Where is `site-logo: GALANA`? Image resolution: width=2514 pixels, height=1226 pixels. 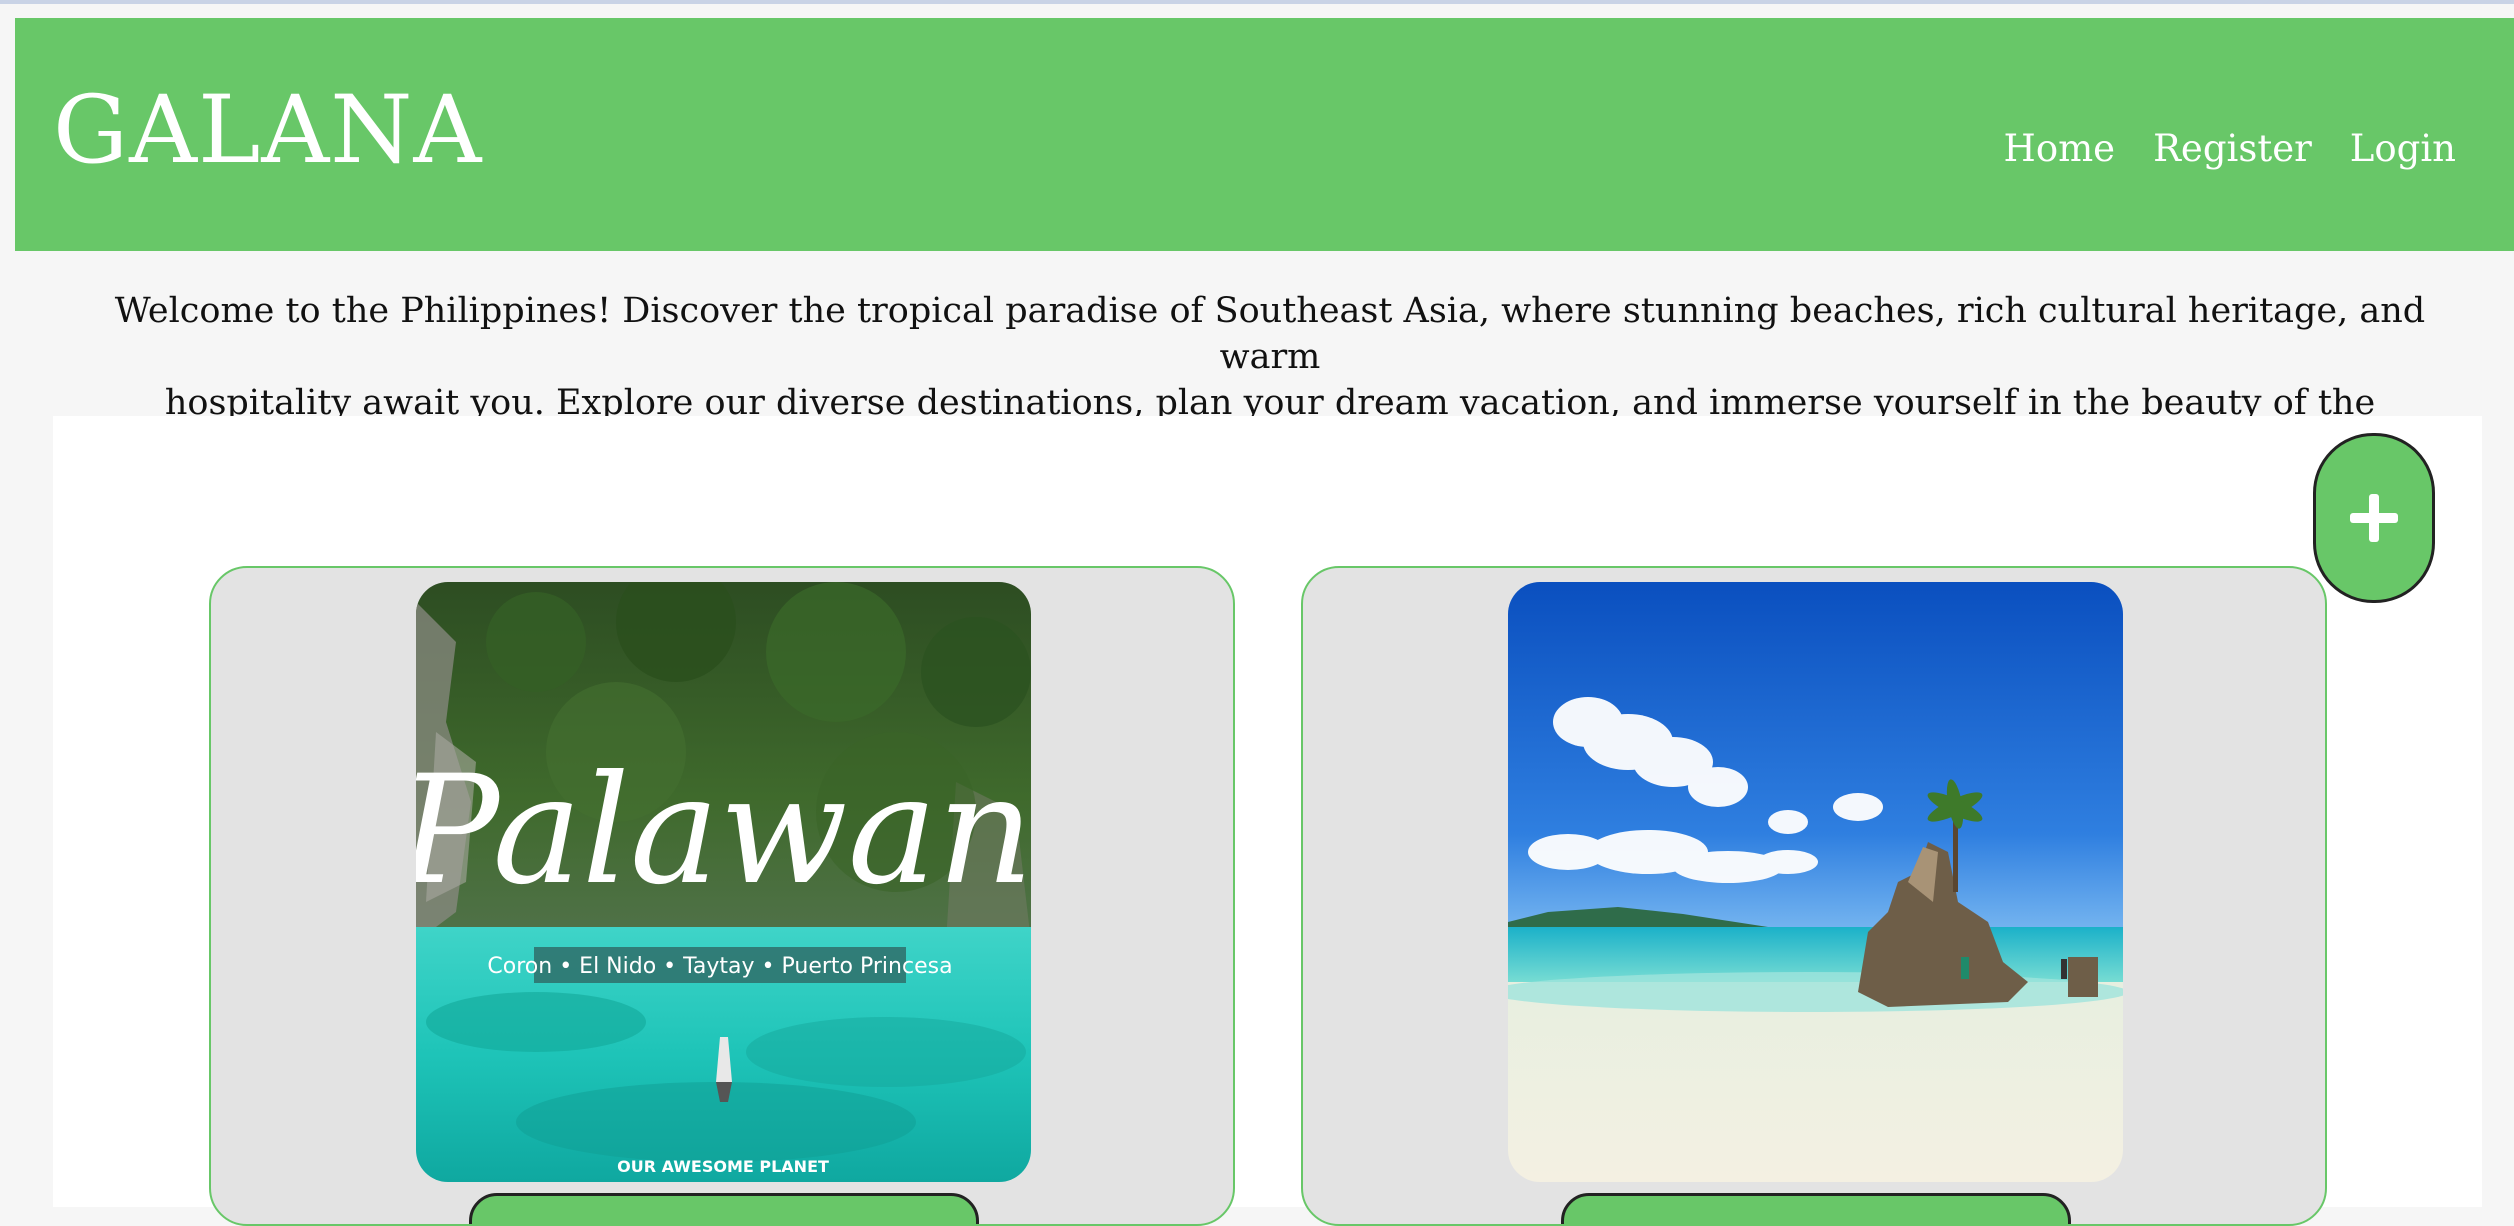
site-logo: GALANA is located at coordinates (267, 131).